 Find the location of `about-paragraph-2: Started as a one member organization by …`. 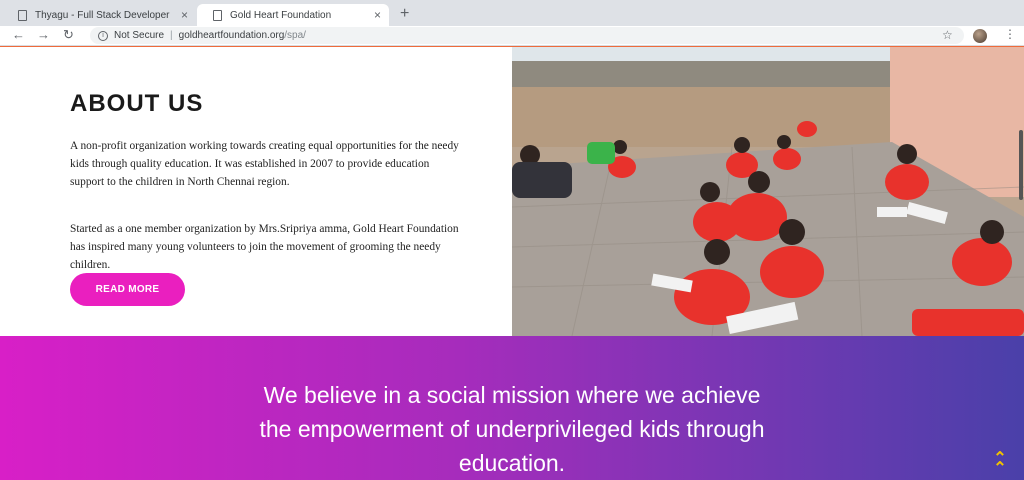

about-paragraph-2: Started as a one member organization by … is located at coordinates (264, 247).